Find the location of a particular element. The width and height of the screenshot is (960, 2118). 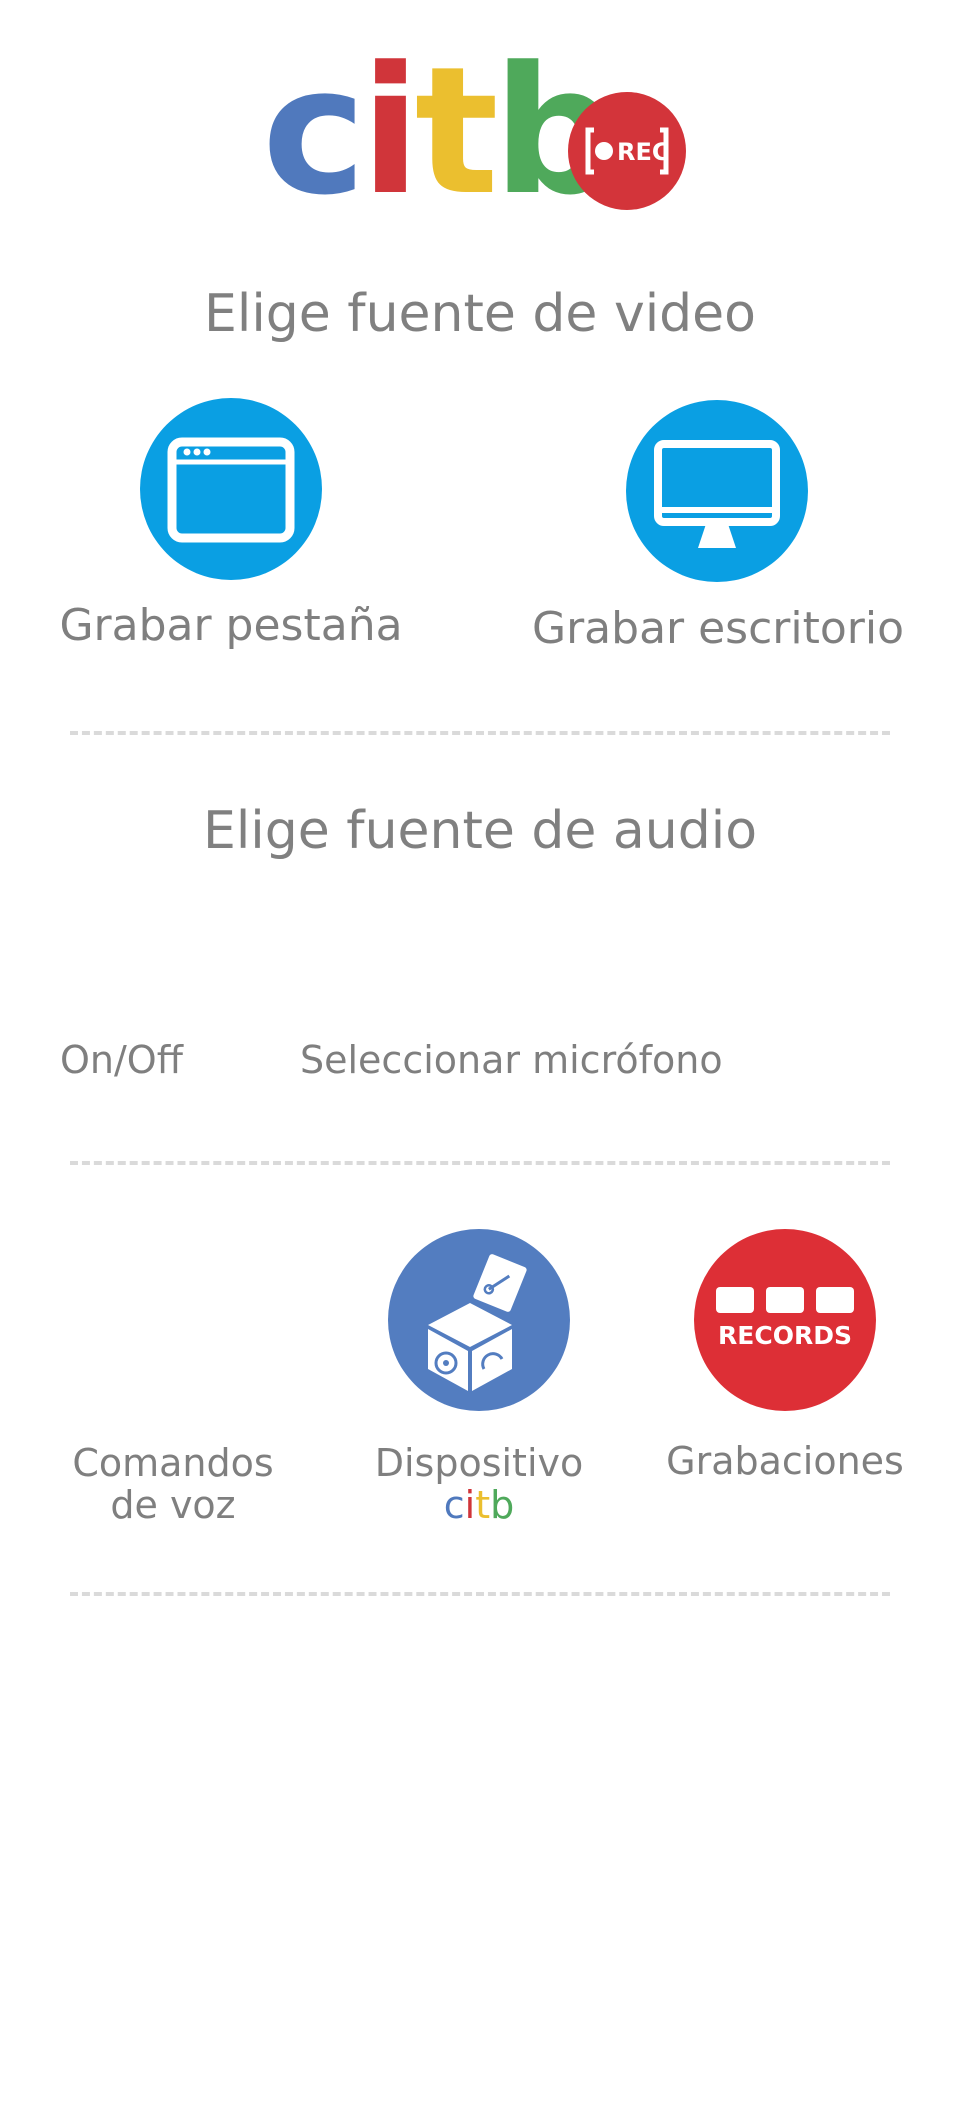

logo-letter-i: i is located at coordinates (390, 131).